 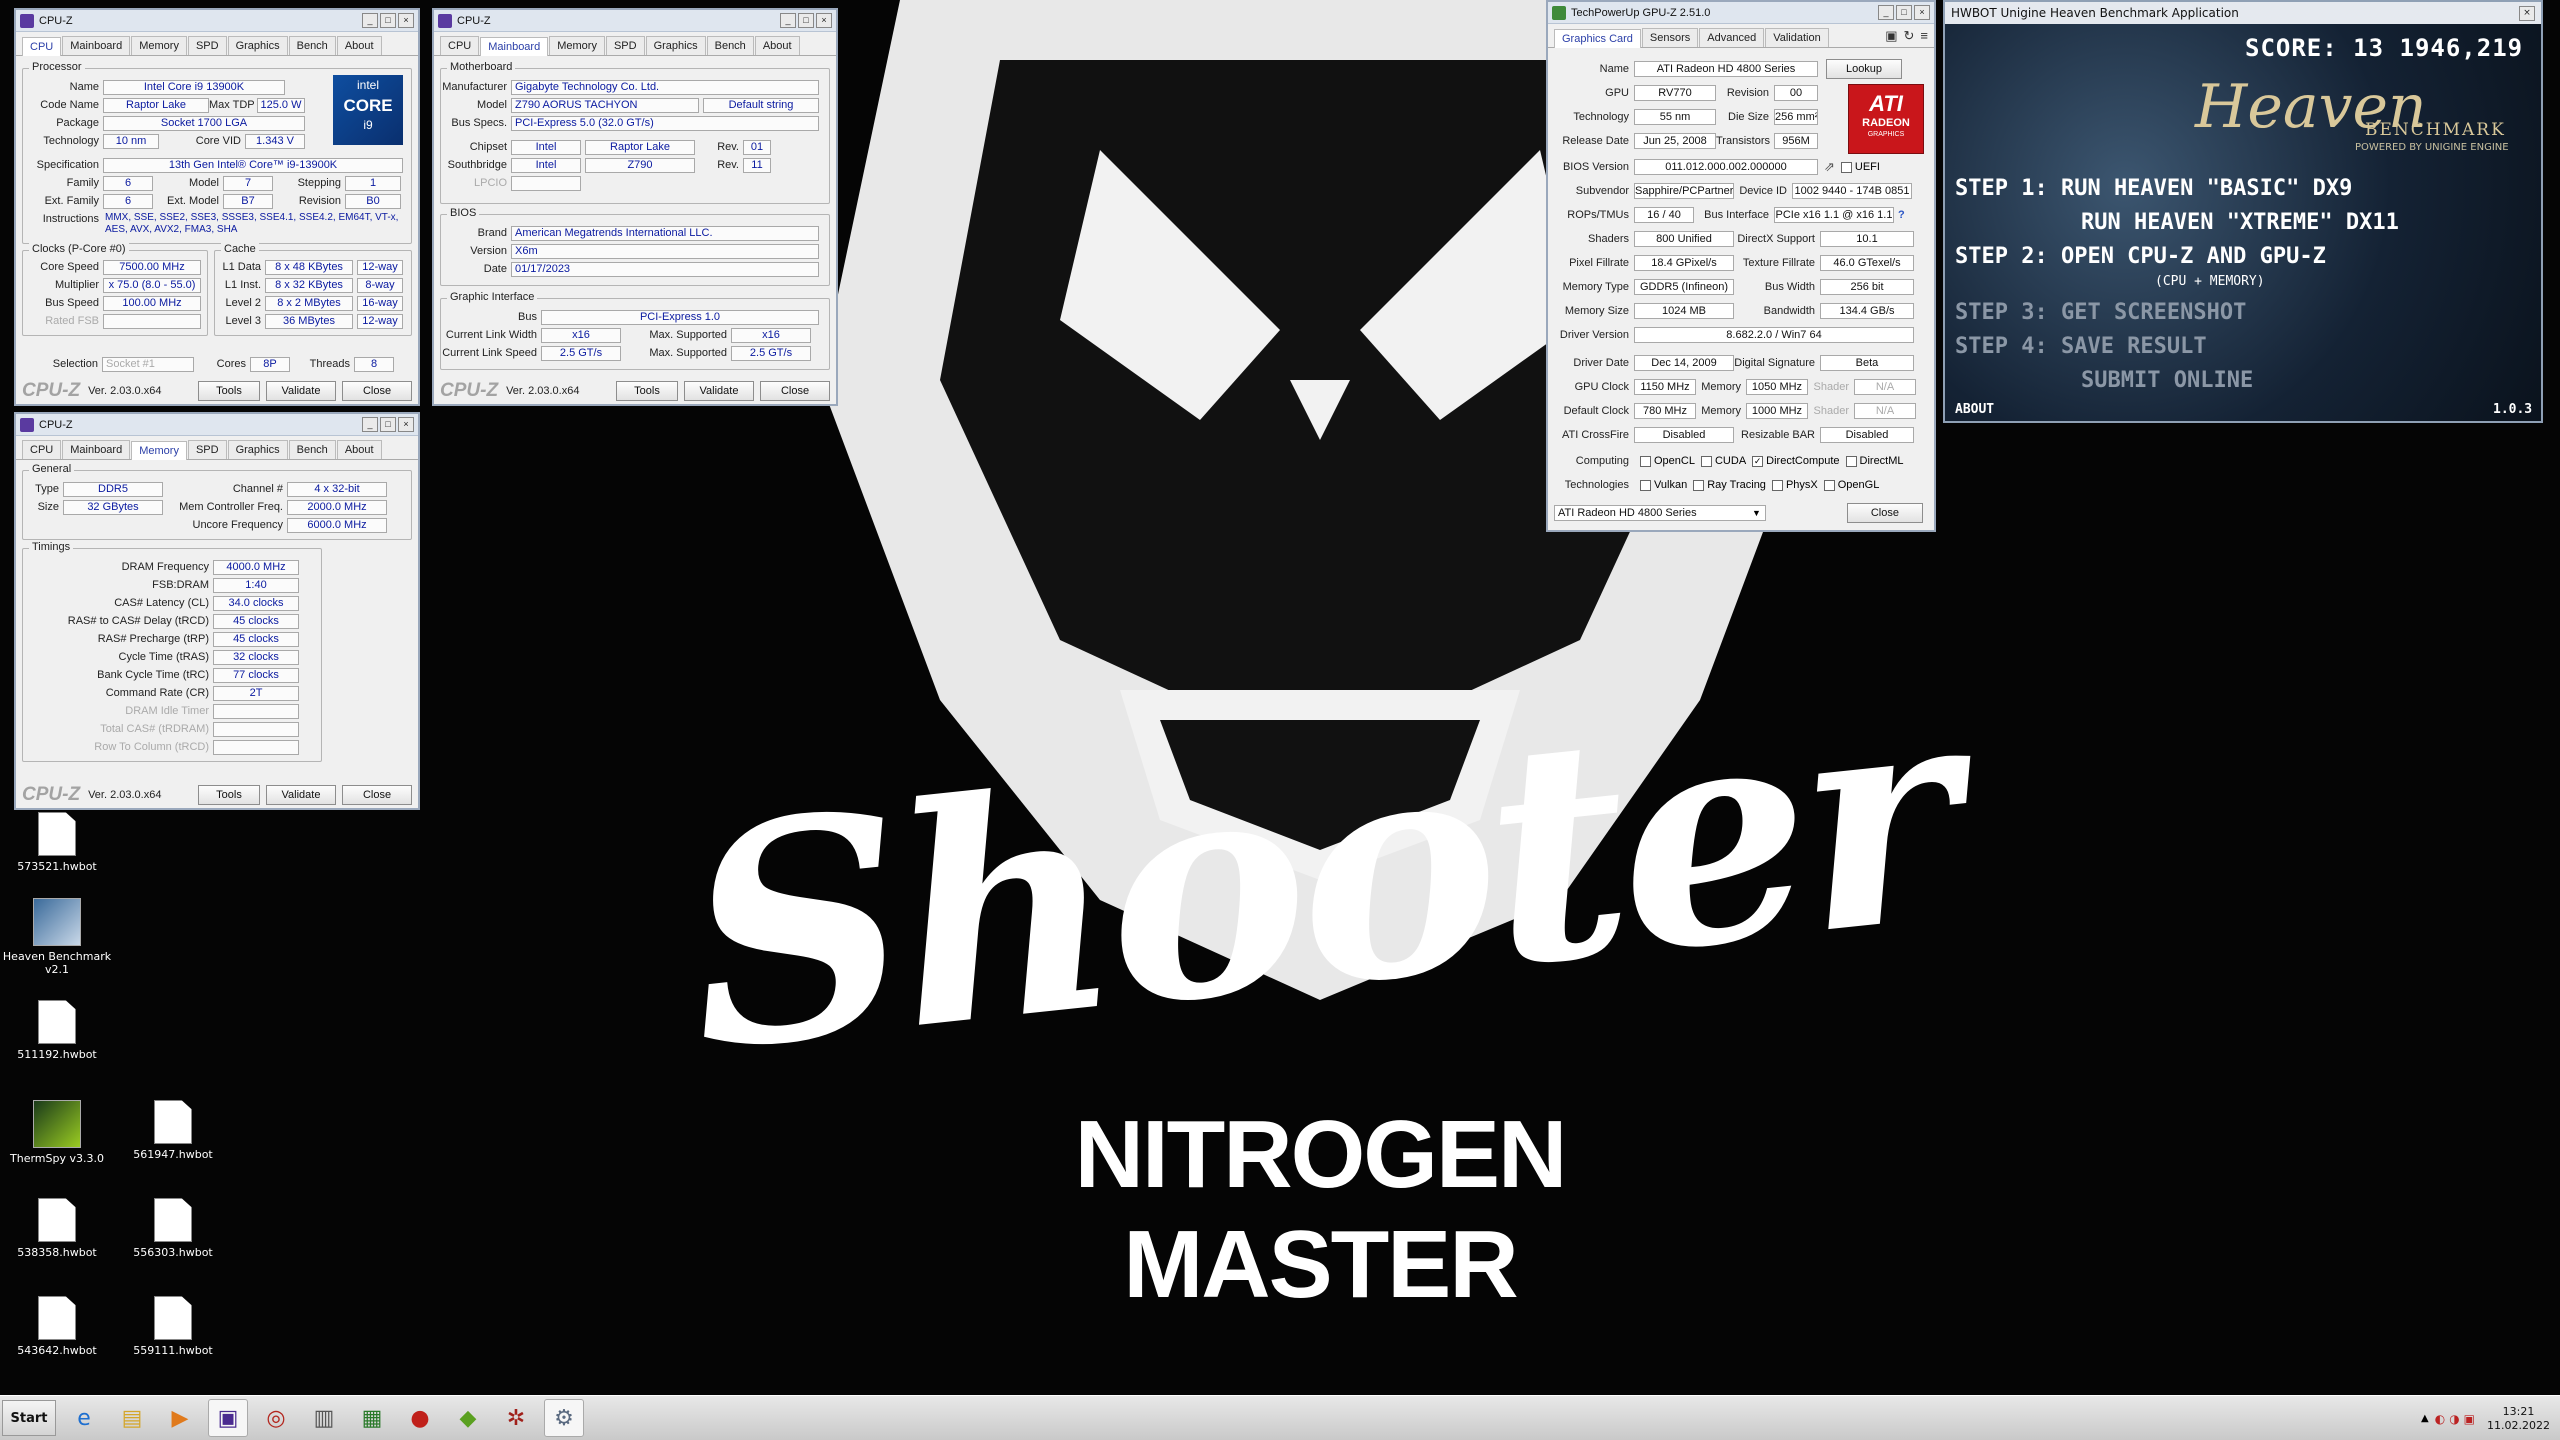 I want to click on folder-icon: ▤, so click(x=132, y=1418).